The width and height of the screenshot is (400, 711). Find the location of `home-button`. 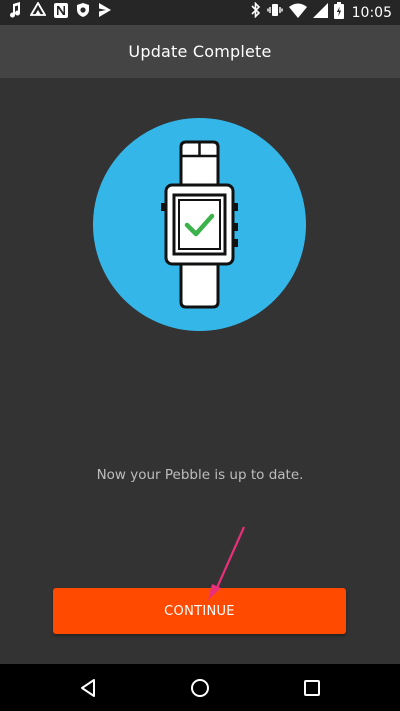

home-button is located at coordinates (200, 688).